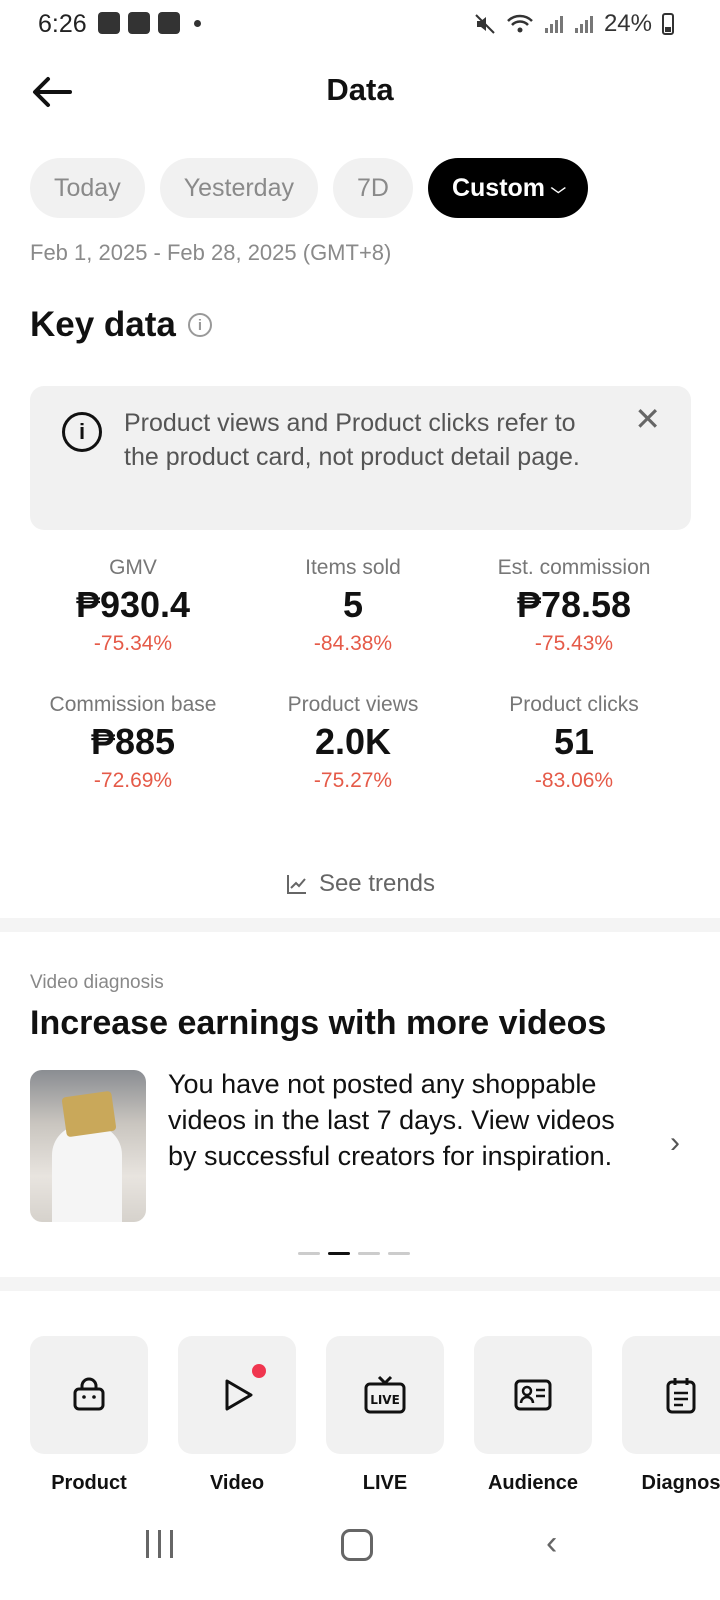 This screenshot has width=720, height=1600. What do you see at coordinates (109, 23) in the screenshot?
I see `gallery-icon` at bounding box center [109, 23].